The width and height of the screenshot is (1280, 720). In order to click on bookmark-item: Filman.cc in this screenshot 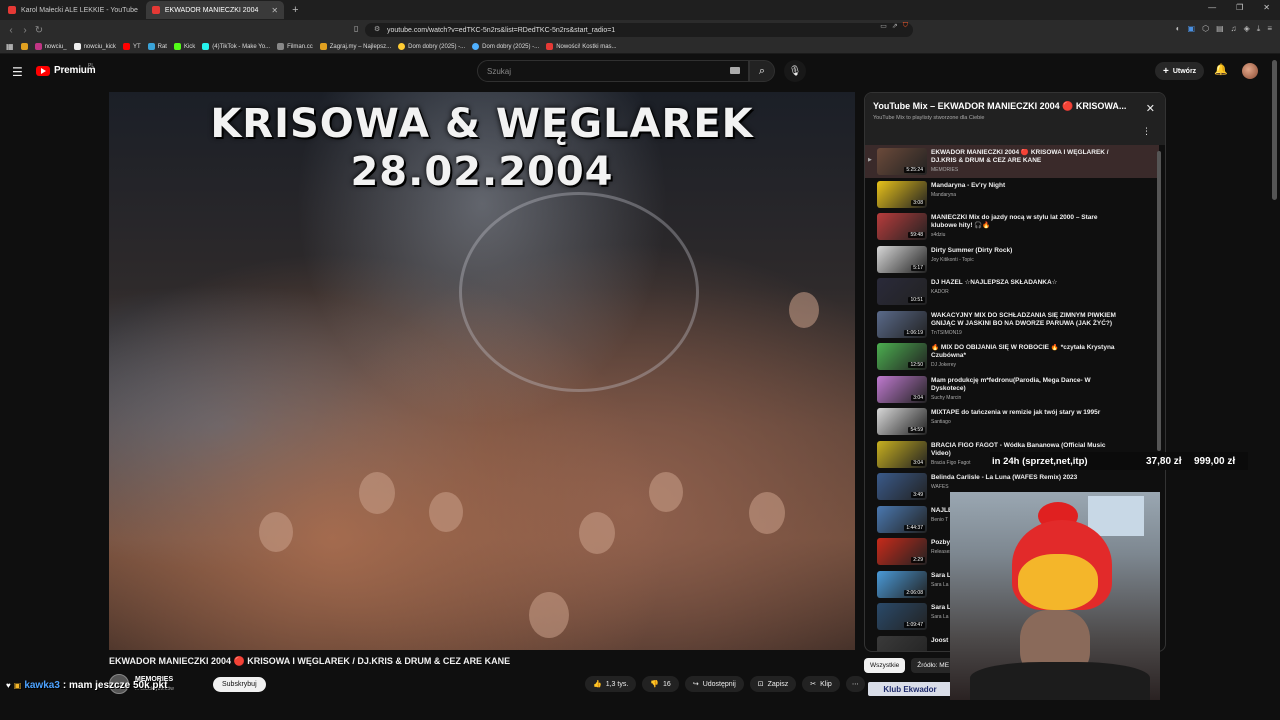, I will do `click(295, 46)`.